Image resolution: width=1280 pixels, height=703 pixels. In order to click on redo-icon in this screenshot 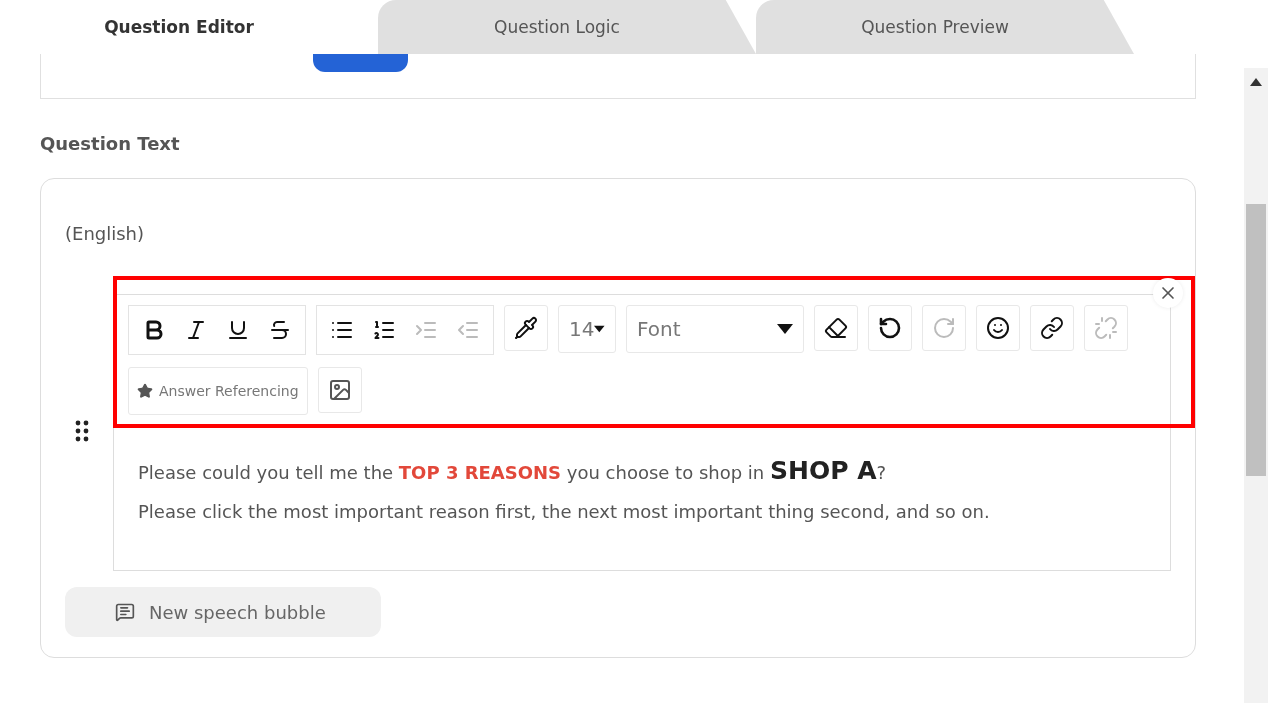, I will do `click(944, 328)`.